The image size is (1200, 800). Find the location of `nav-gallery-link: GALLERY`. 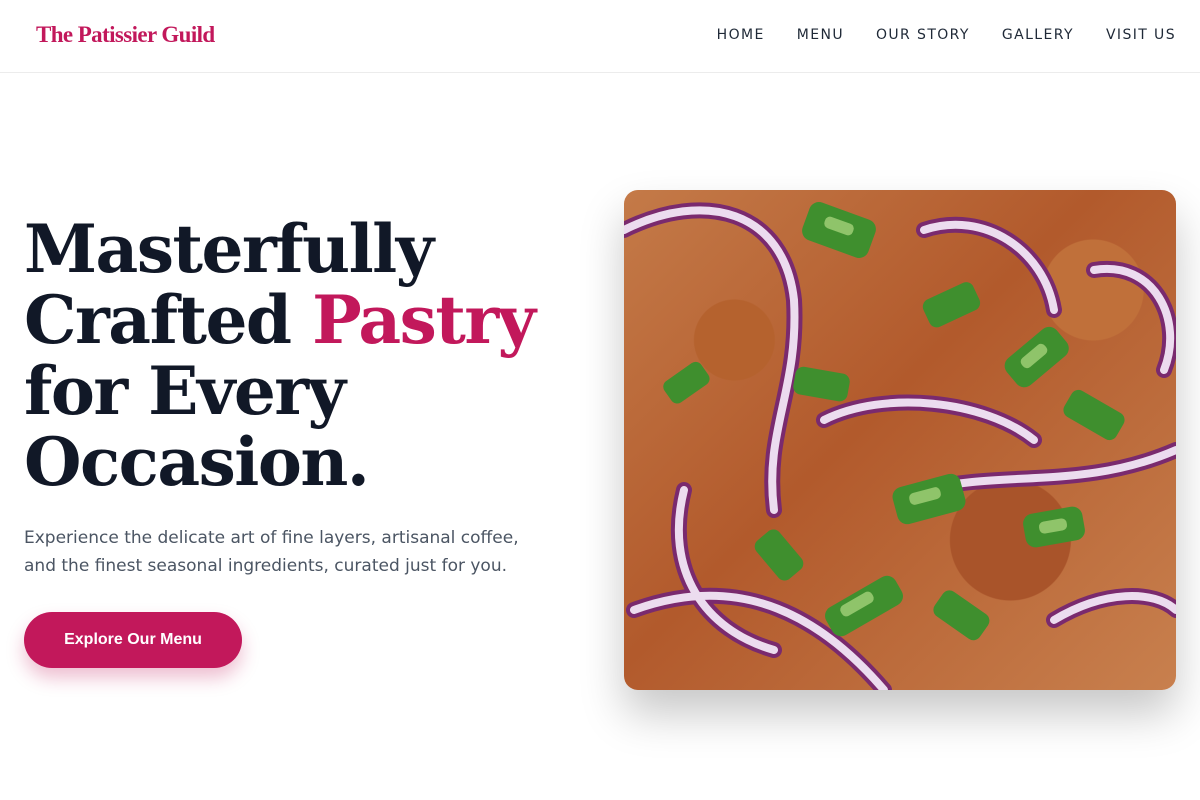

nav-gallery-link: GALLERY is located at coordinates (1038, 35).